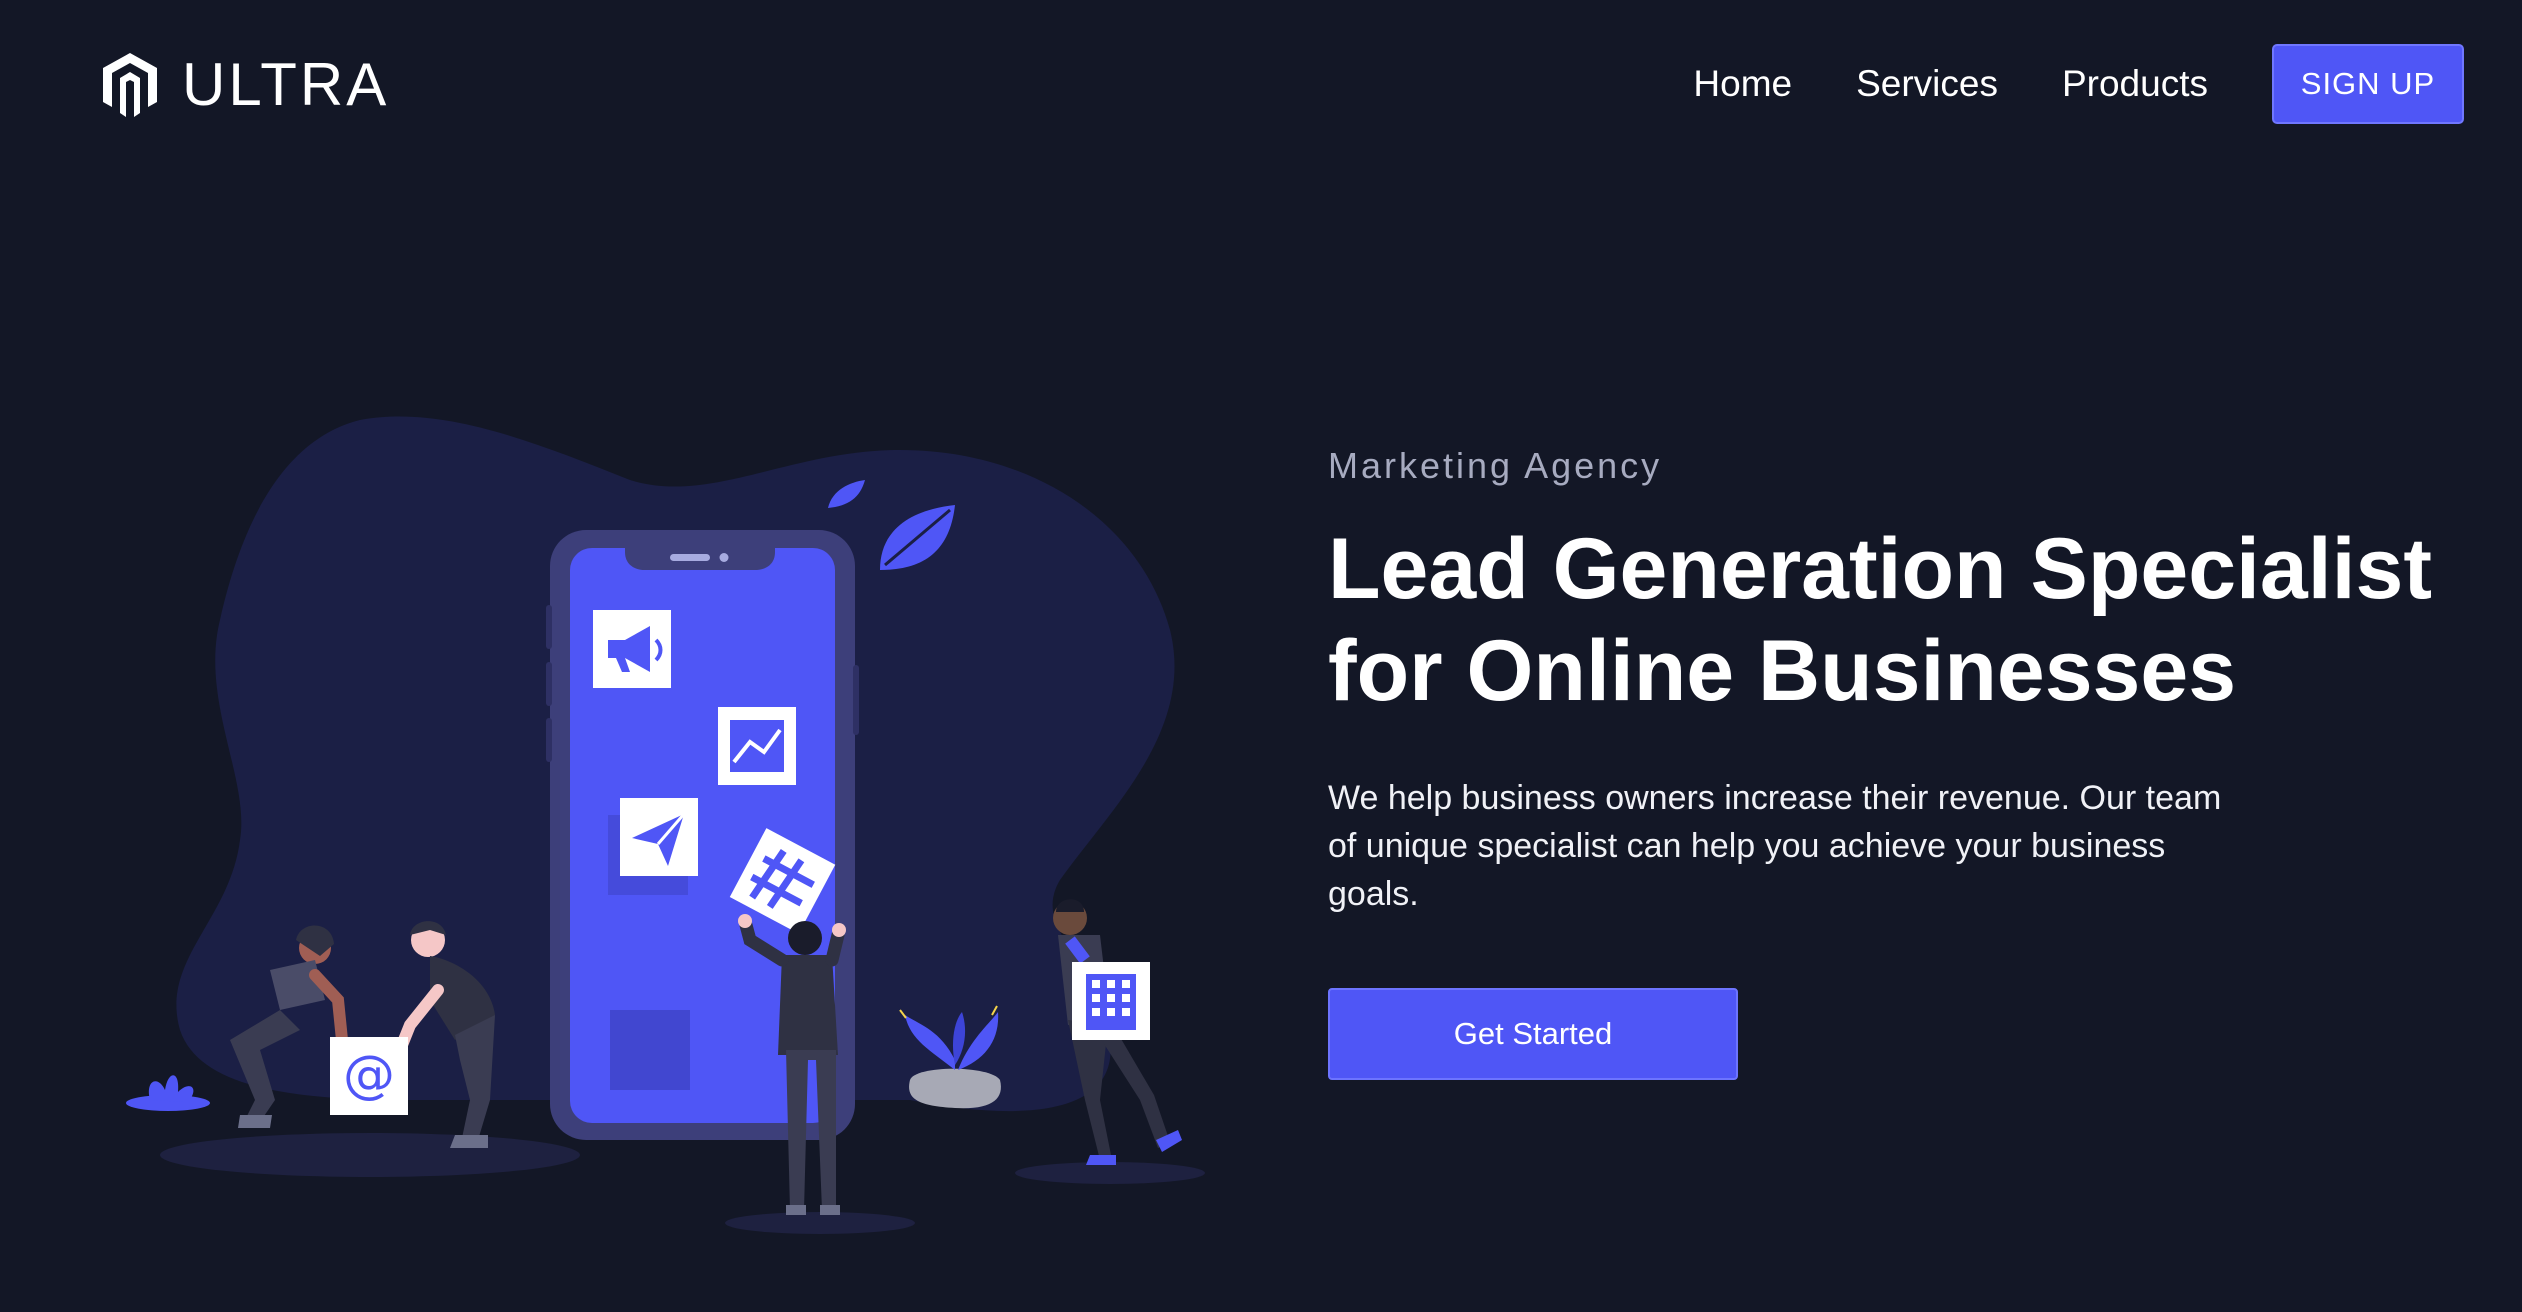 This screenshot has width=2522, height=1312. What do you see at coordinates (1927, 84) in the screenshot?
I see `nav-item-services: Services` at bounding box center [1927, 84].